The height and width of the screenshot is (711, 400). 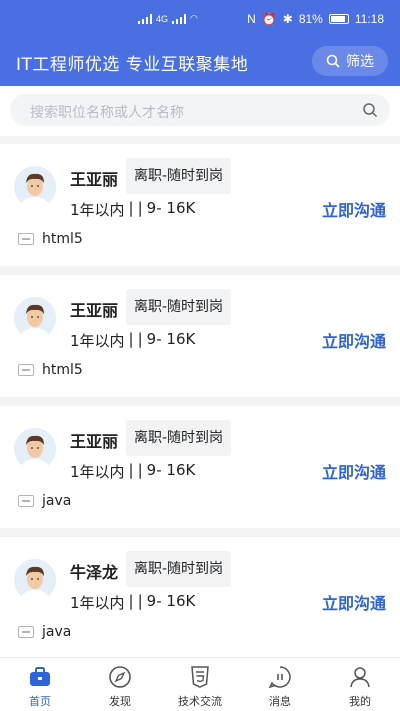 What do you see at coordinates (310, 19) in the screenshot?
I see `battery-percent: 81%` at bounding box center [310, 19].